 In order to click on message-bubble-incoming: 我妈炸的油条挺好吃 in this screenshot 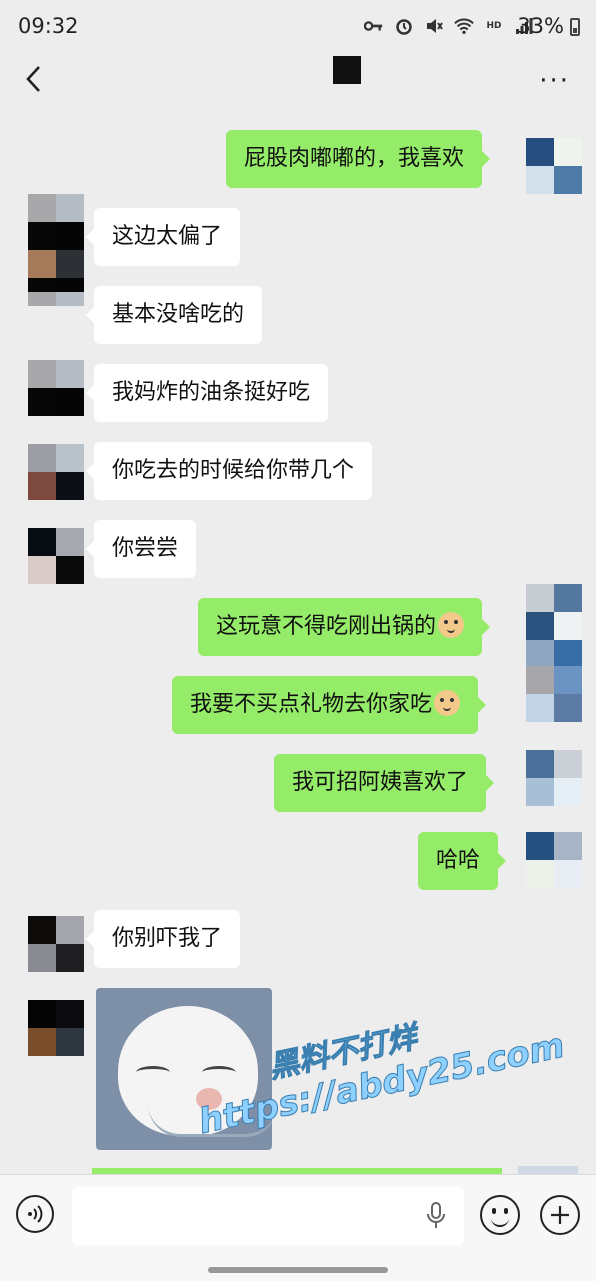, I will do `click(207, 393)`.